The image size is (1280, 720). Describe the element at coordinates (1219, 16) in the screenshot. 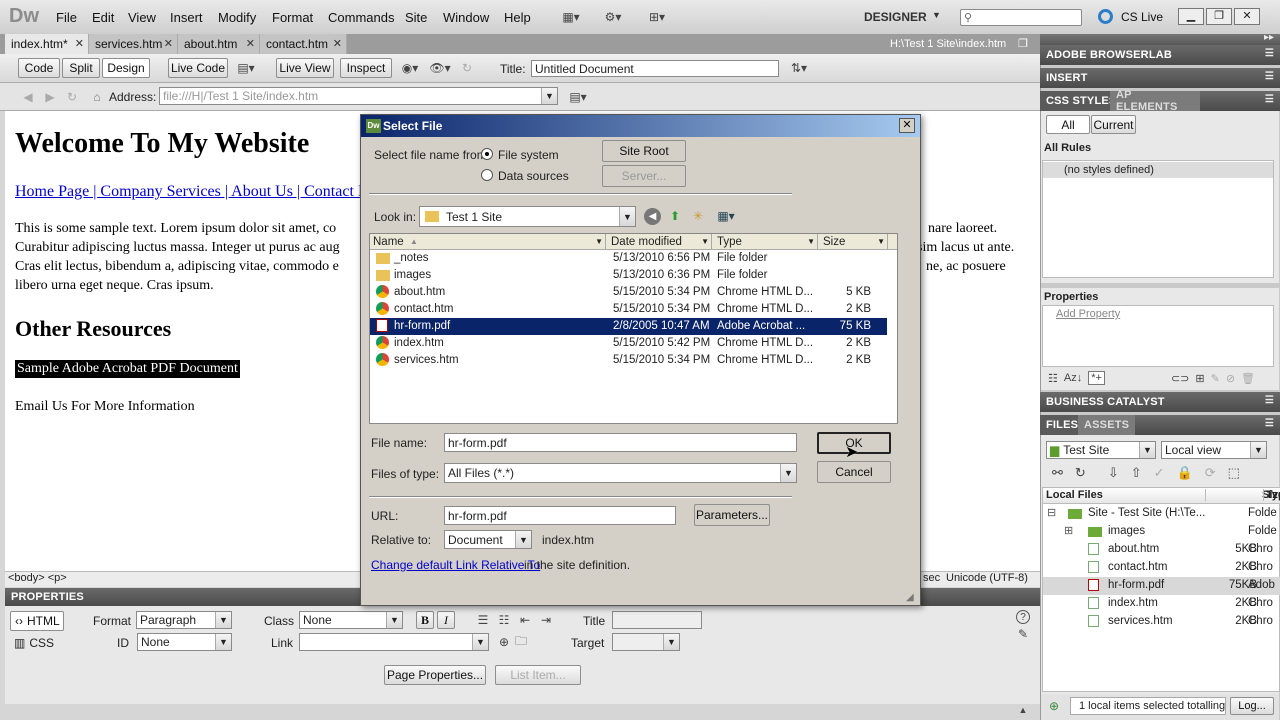

I see `restore-button: ❐` at that location.